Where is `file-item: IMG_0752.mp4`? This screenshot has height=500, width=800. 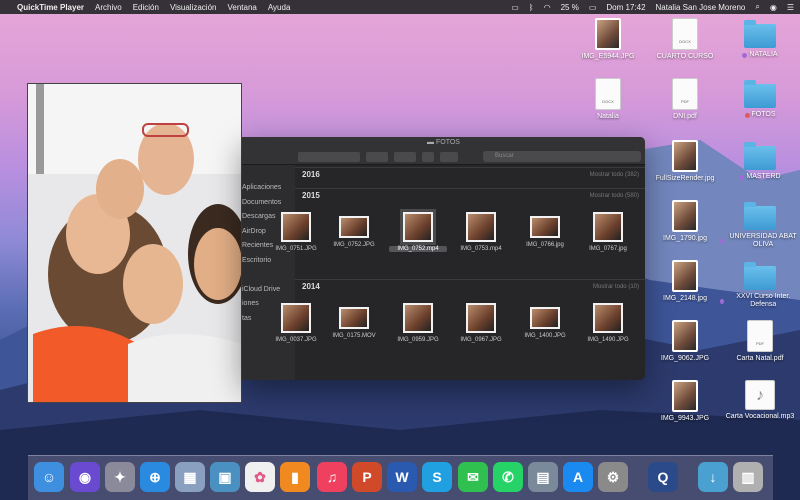 file-item: IMG_0752.mp4 is located at coordinates (418, 232).